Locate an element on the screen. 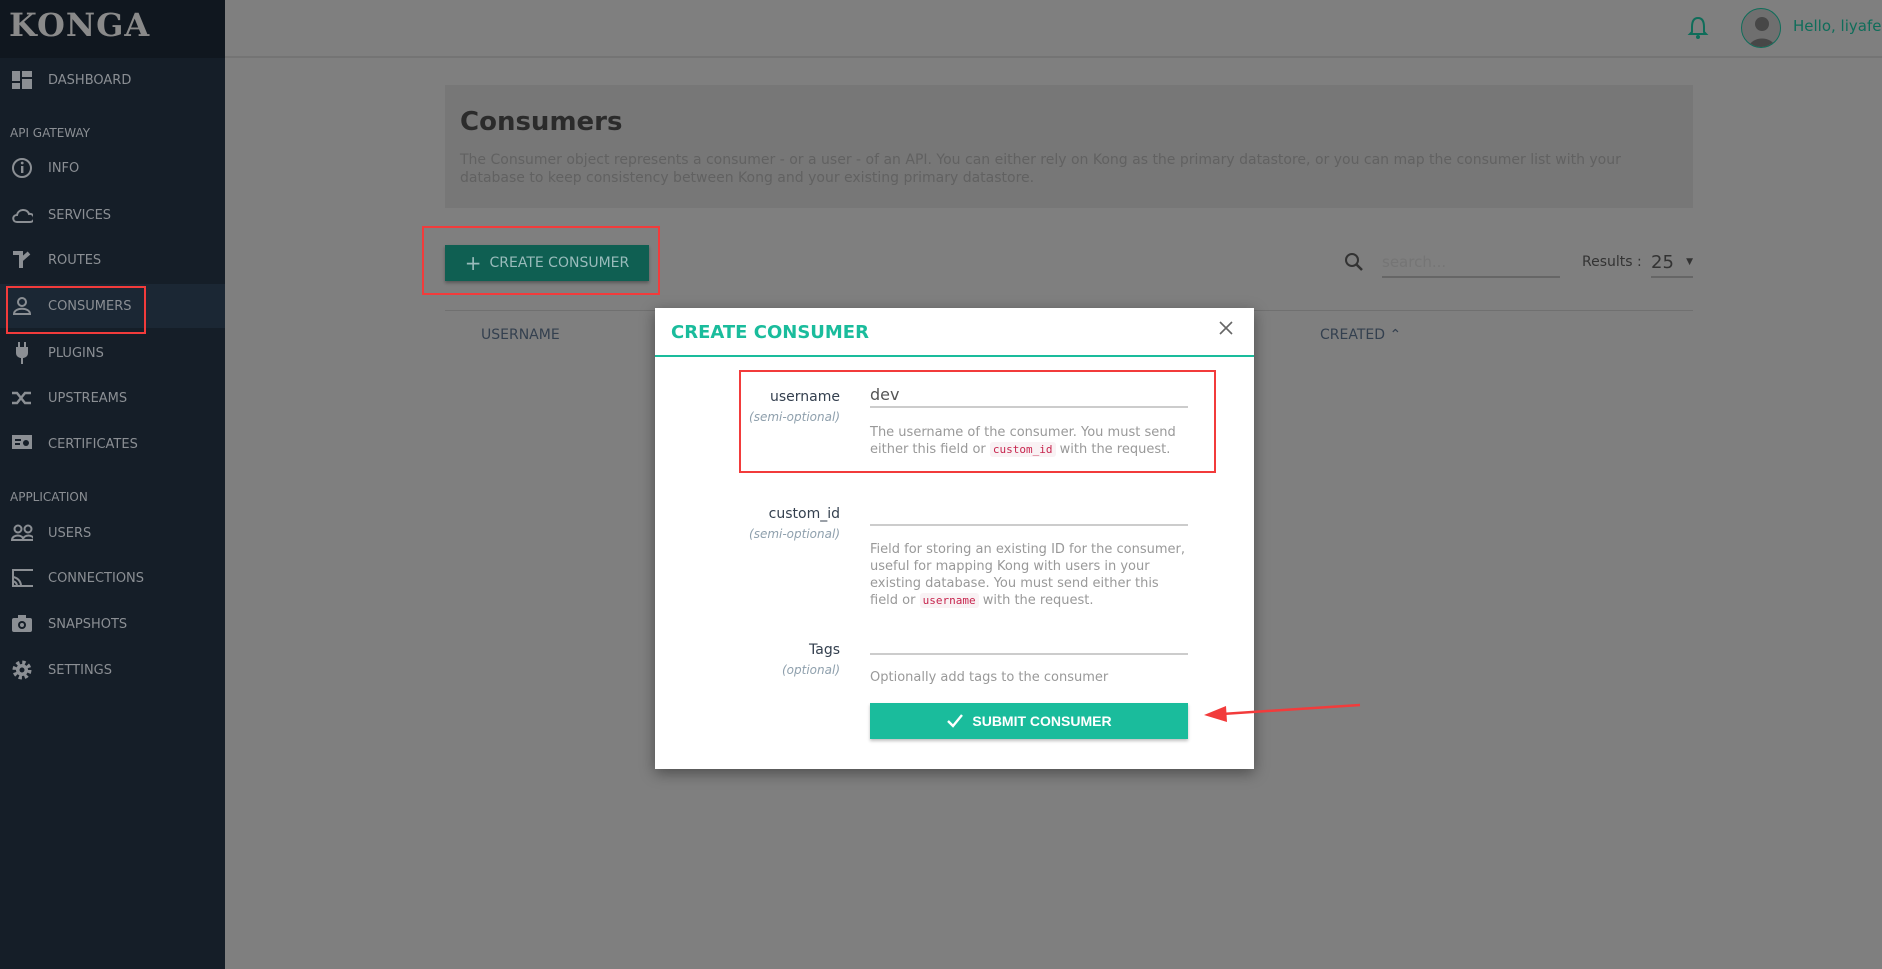 The image size is (1882, 969). caret-down-icon: ▼ is located at coordinates (1689, 262).